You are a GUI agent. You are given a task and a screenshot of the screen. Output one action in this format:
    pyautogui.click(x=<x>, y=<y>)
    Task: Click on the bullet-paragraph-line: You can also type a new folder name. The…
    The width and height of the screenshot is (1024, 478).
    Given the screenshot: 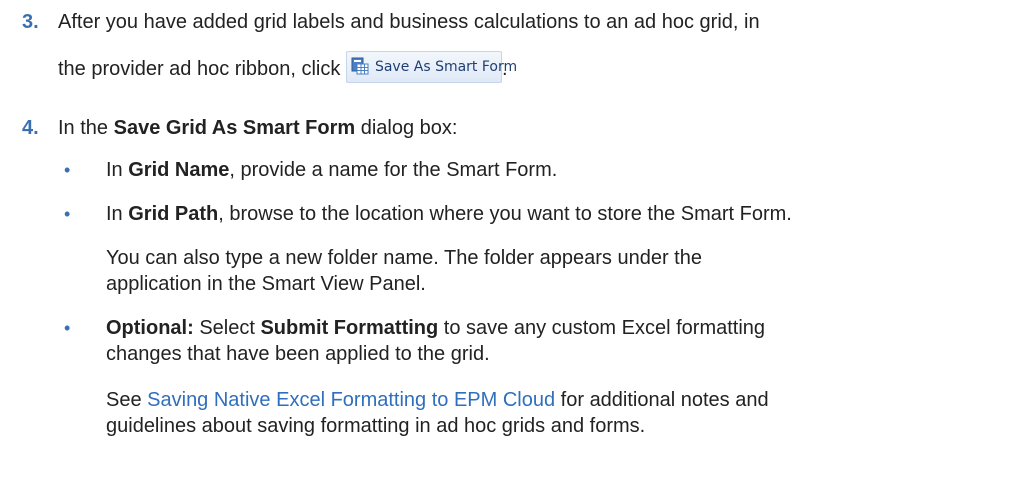 What is the action you would take?
    pyautogui.click(x=404, y=258)
    